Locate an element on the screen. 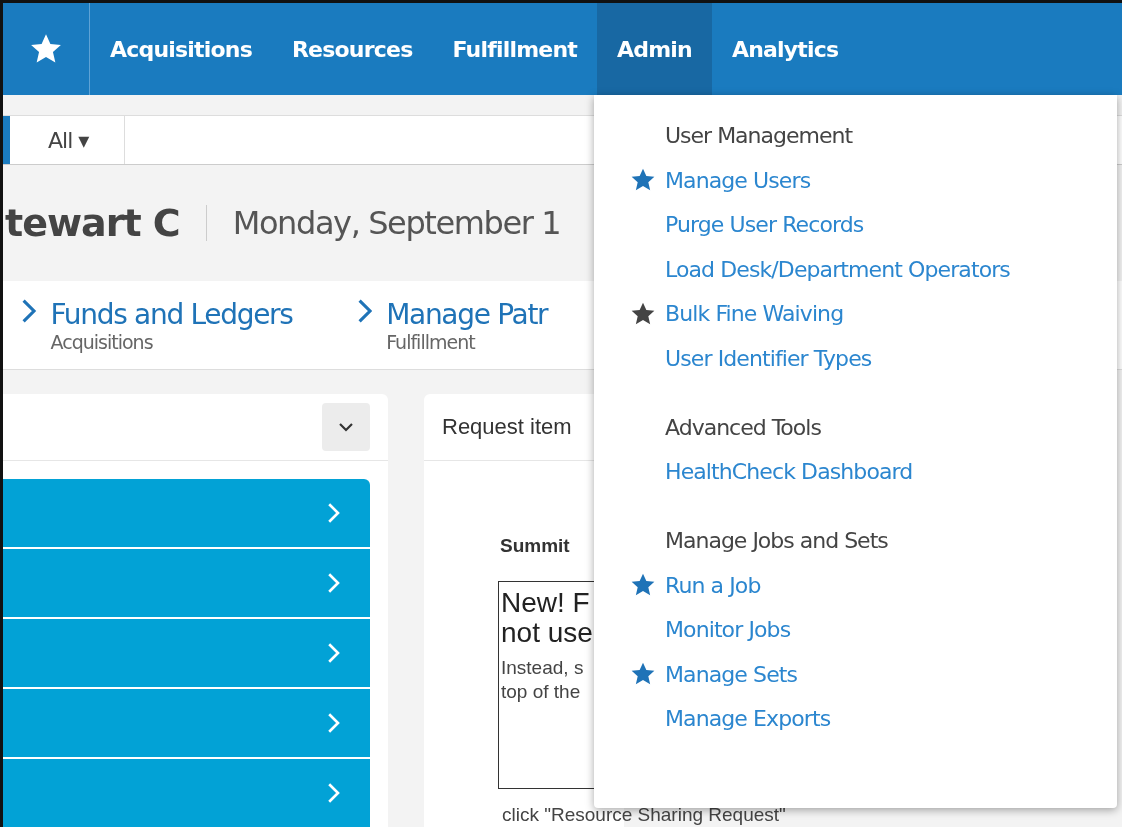  notice-text: click "Resource Sharing Request" is located at coordinates (644, 815).